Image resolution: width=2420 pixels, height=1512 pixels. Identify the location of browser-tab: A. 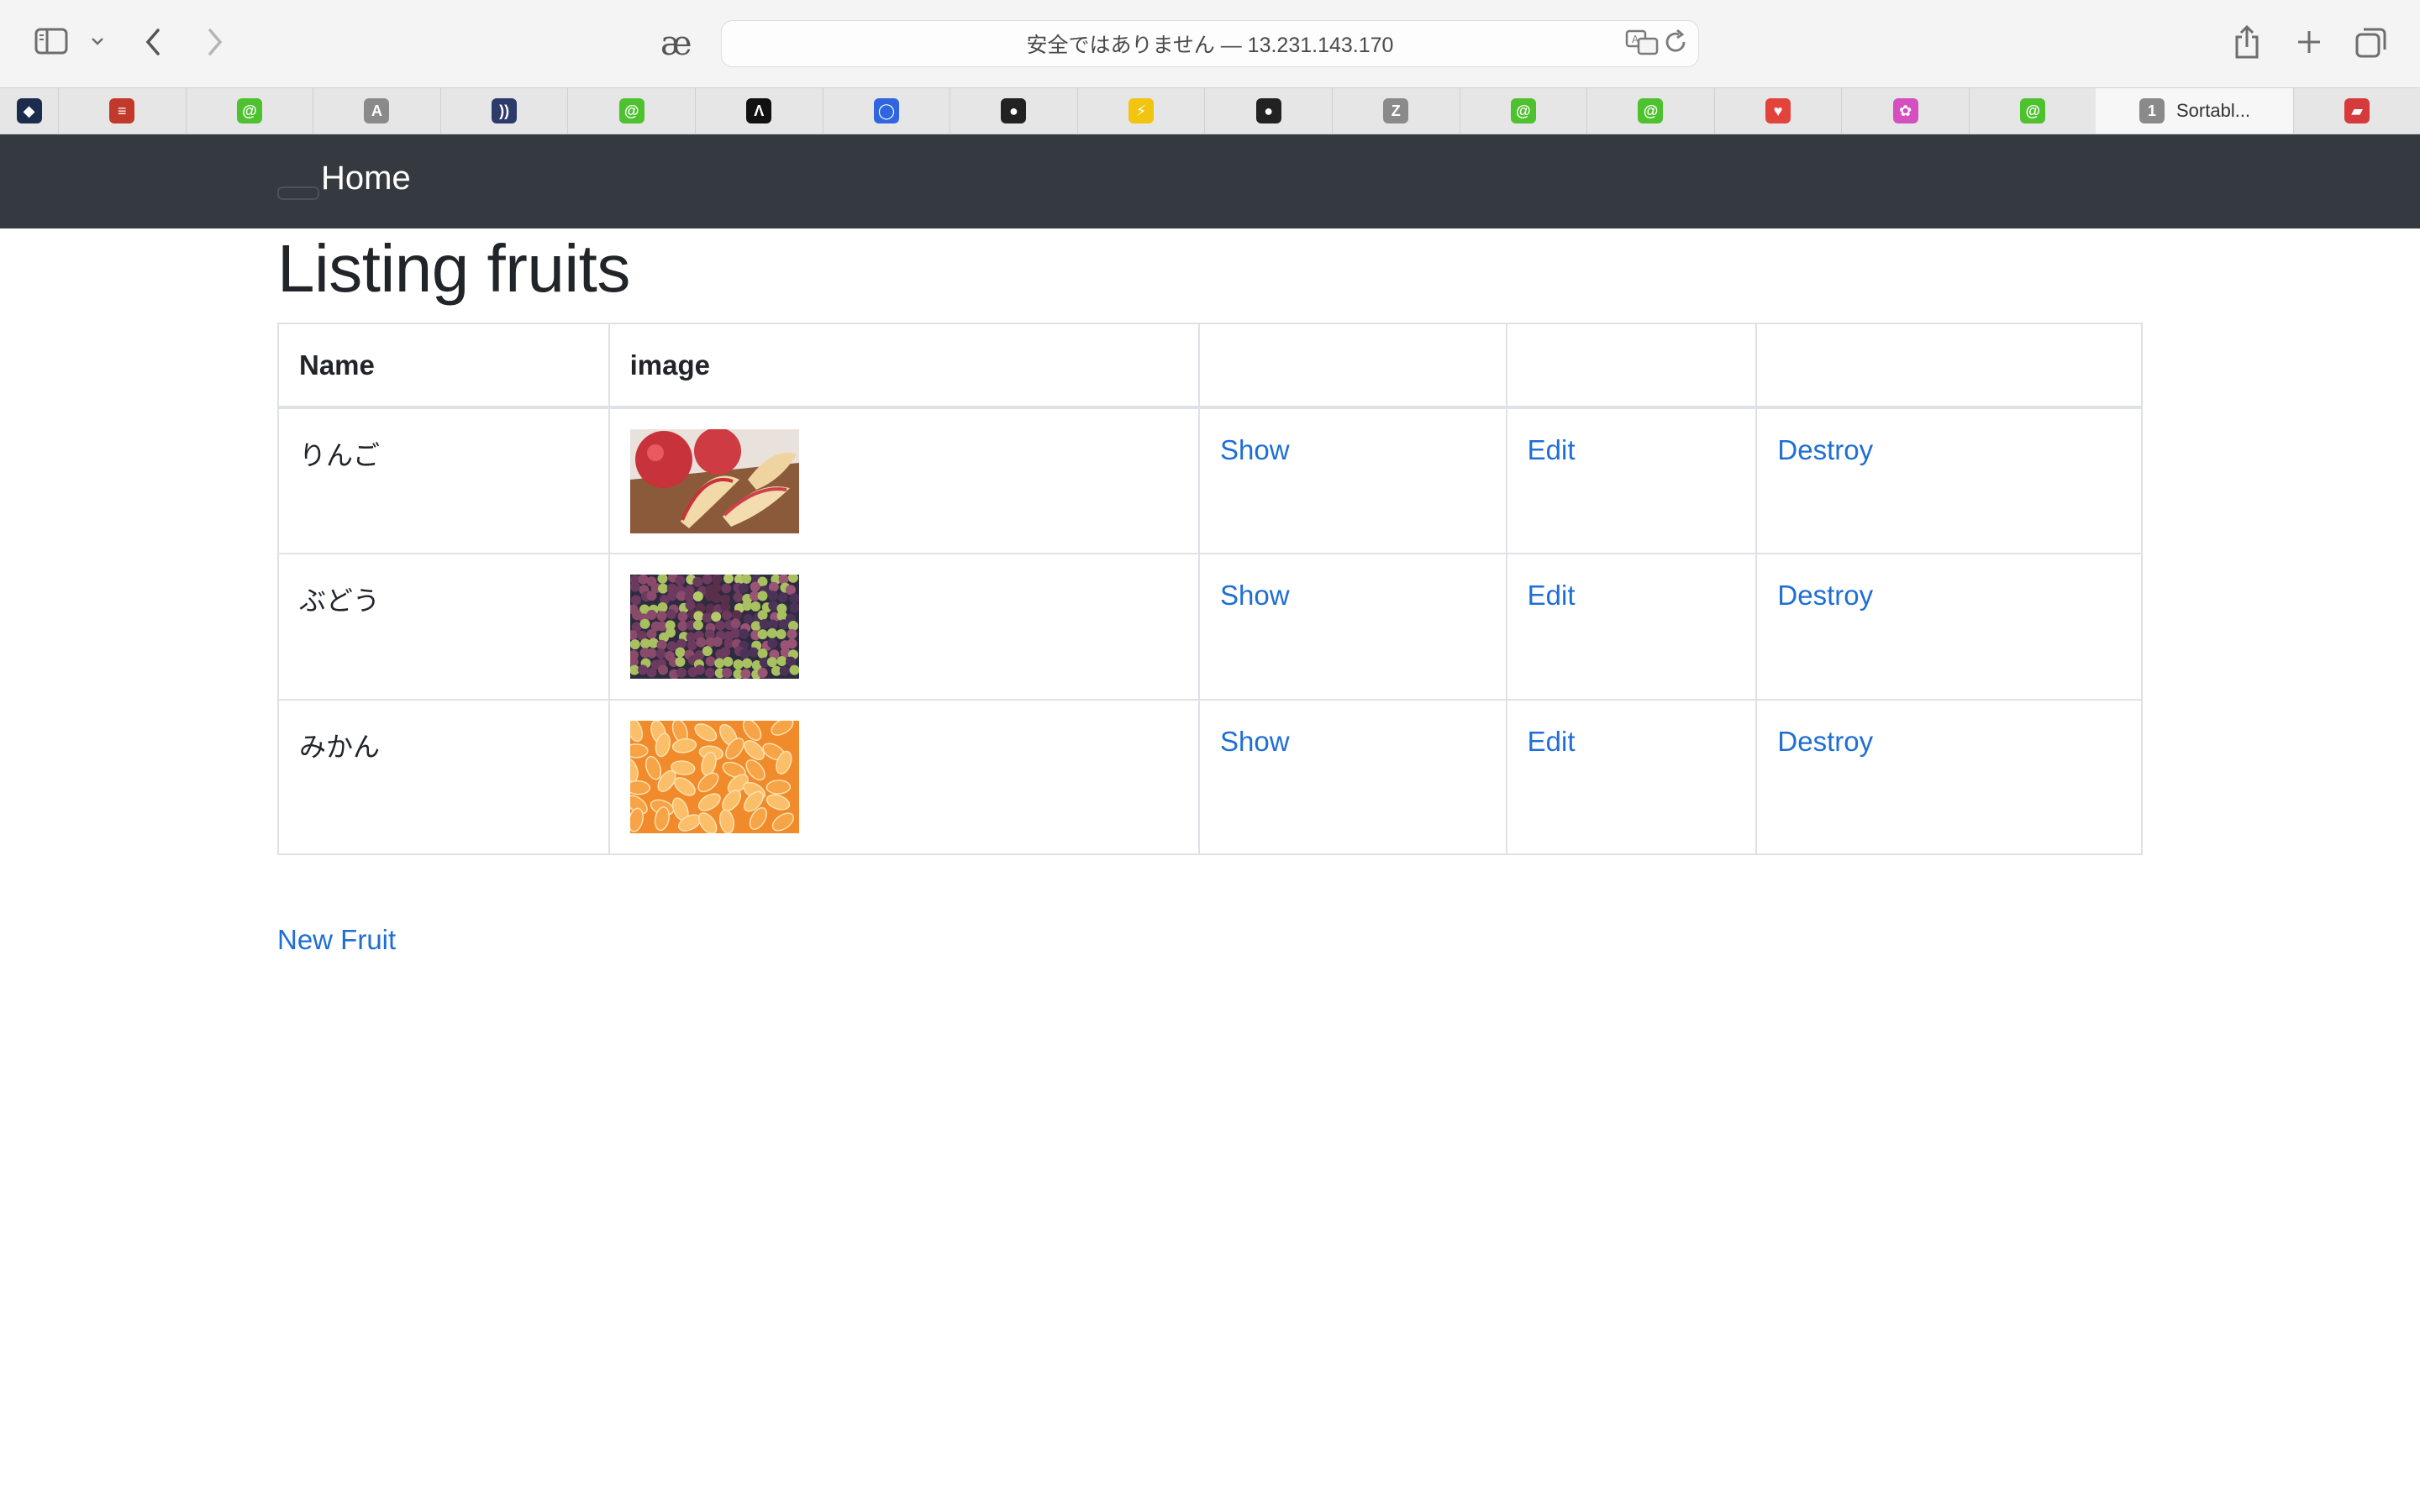
(377, 111).